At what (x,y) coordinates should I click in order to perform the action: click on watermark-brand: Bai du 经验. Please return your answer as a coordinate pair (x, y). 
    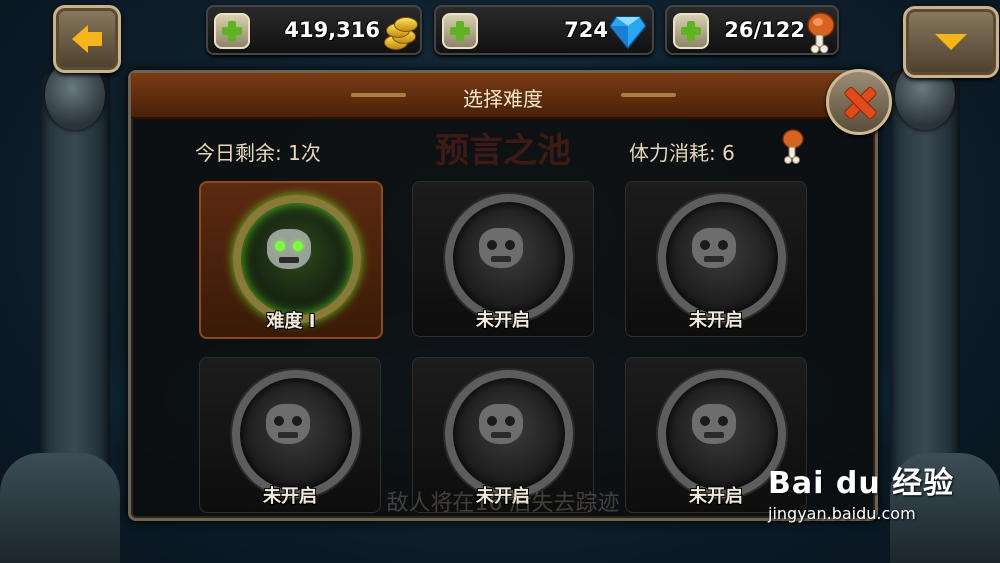
    Looking at the image, I should click on (861, 483).